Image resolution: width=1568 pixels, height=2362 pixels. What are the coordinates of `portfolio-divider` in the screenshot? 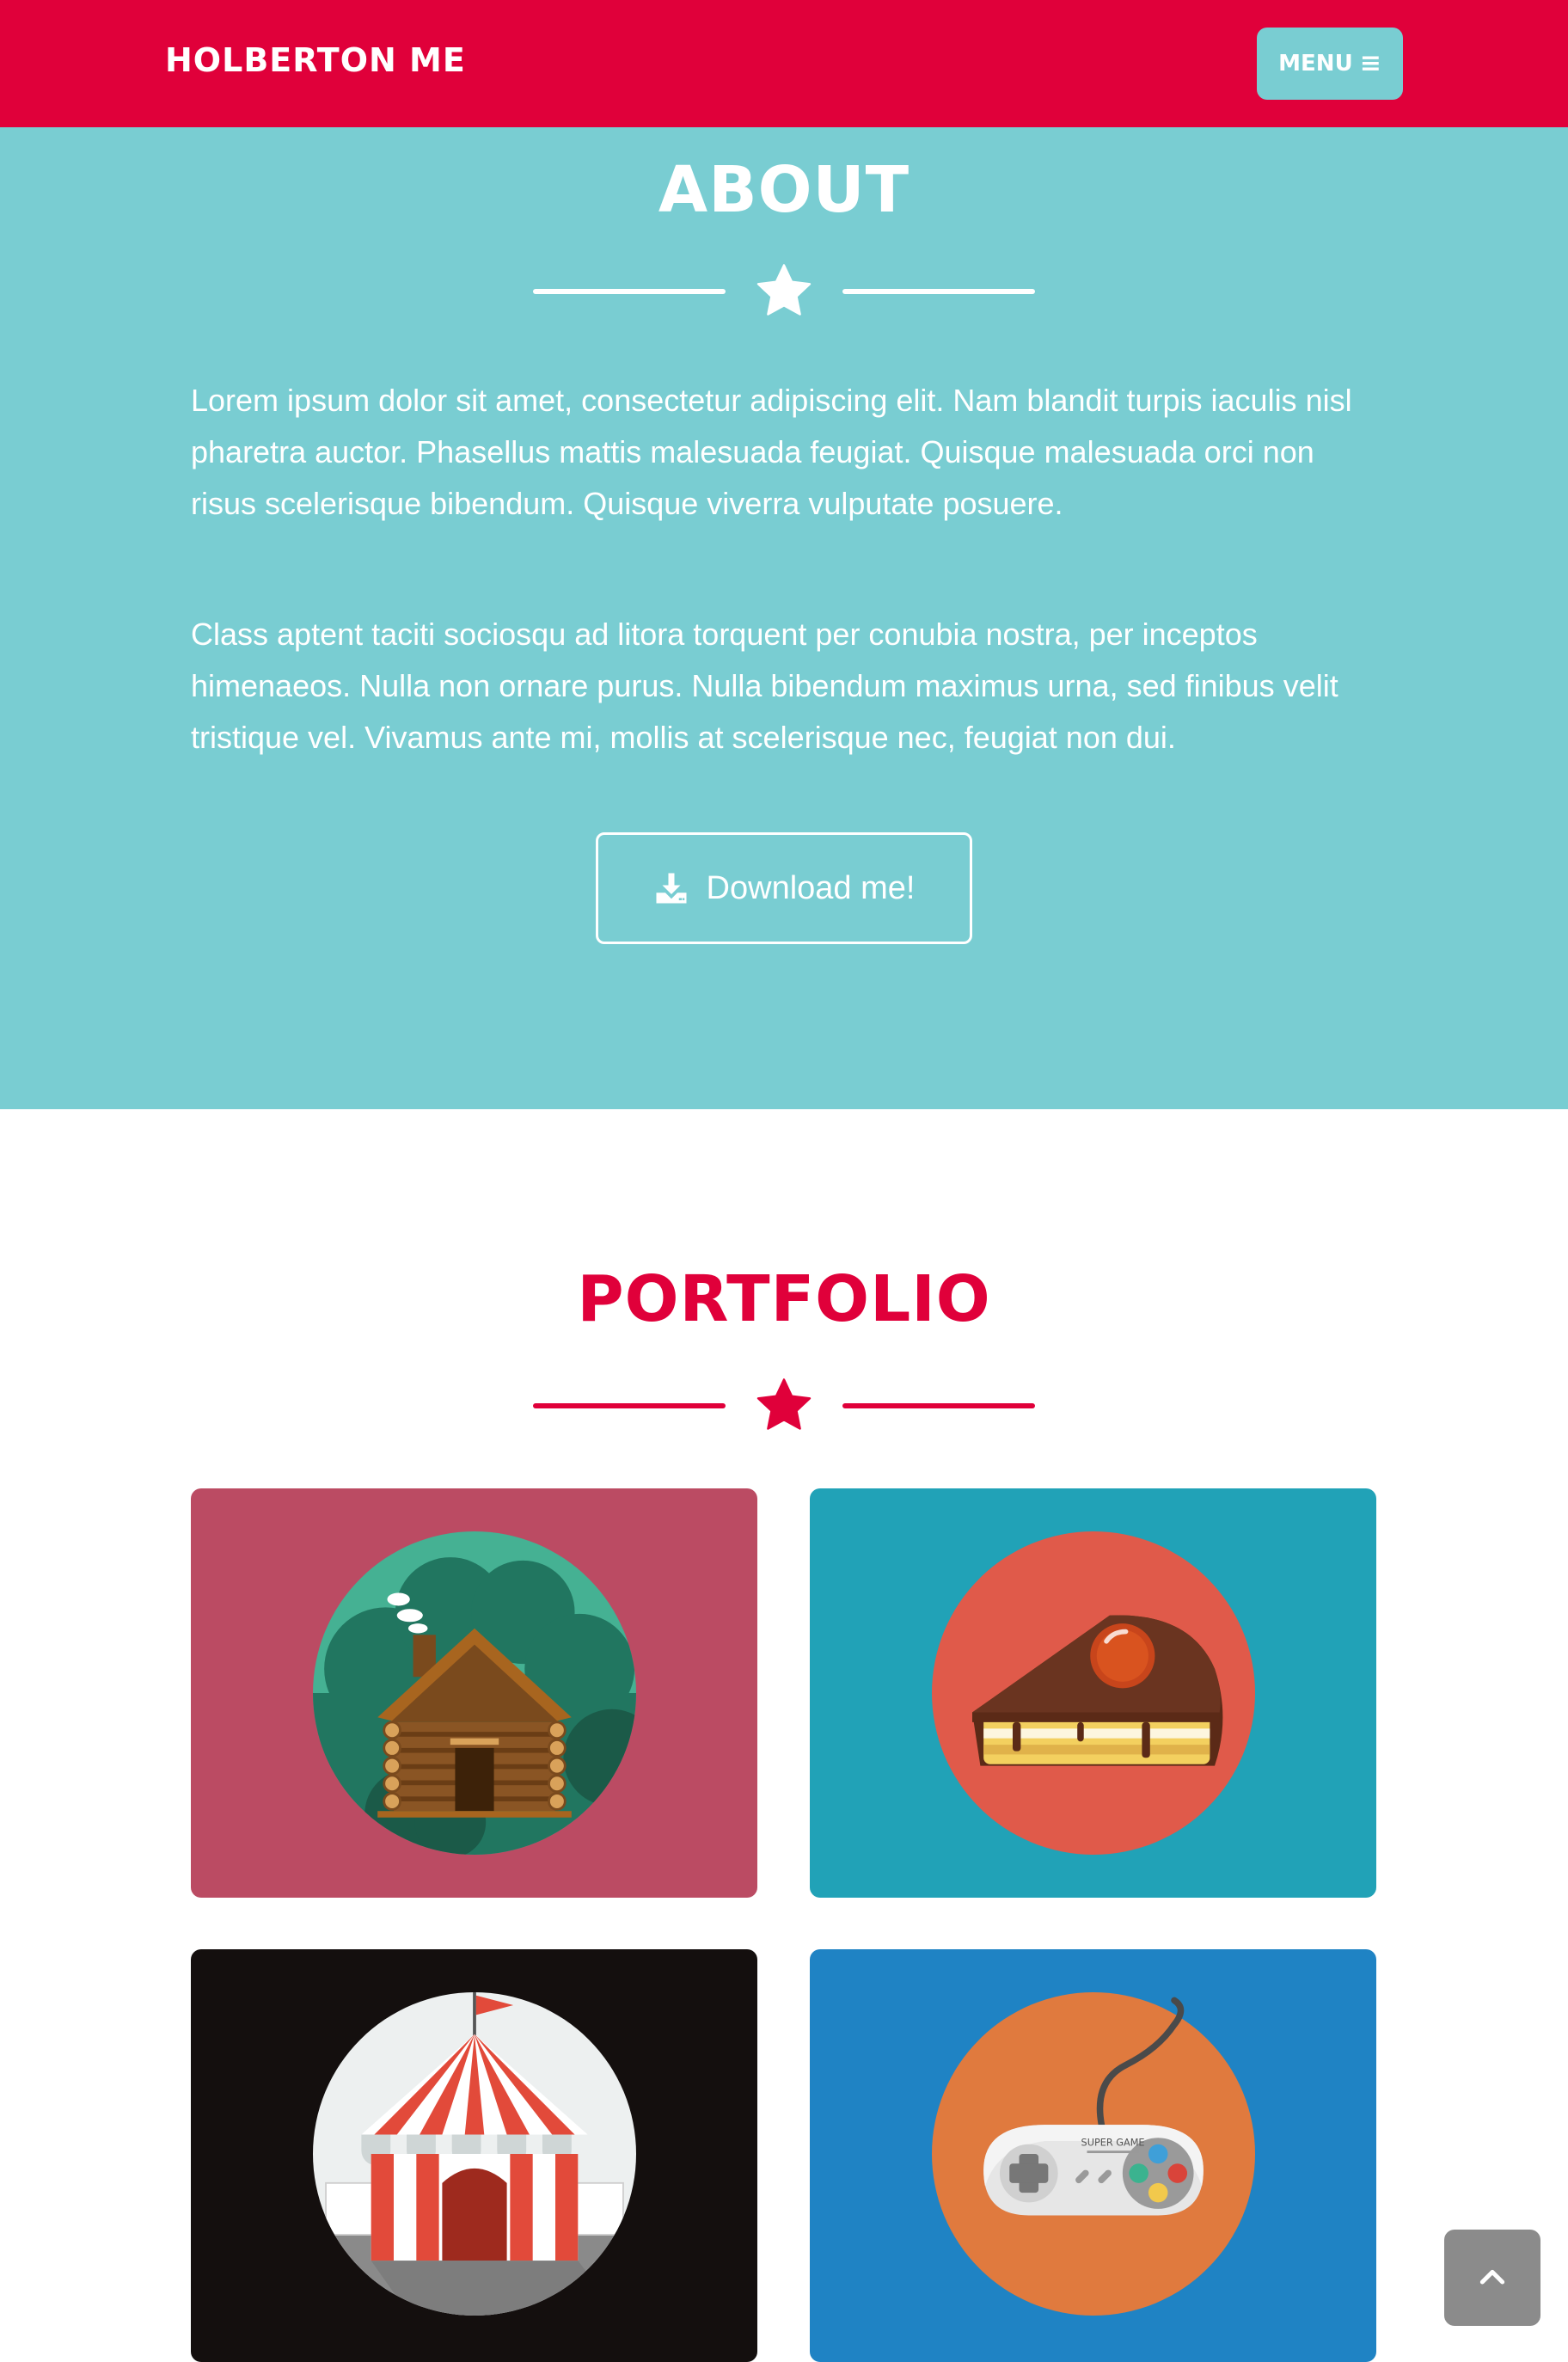 It's located at (784, 1406).